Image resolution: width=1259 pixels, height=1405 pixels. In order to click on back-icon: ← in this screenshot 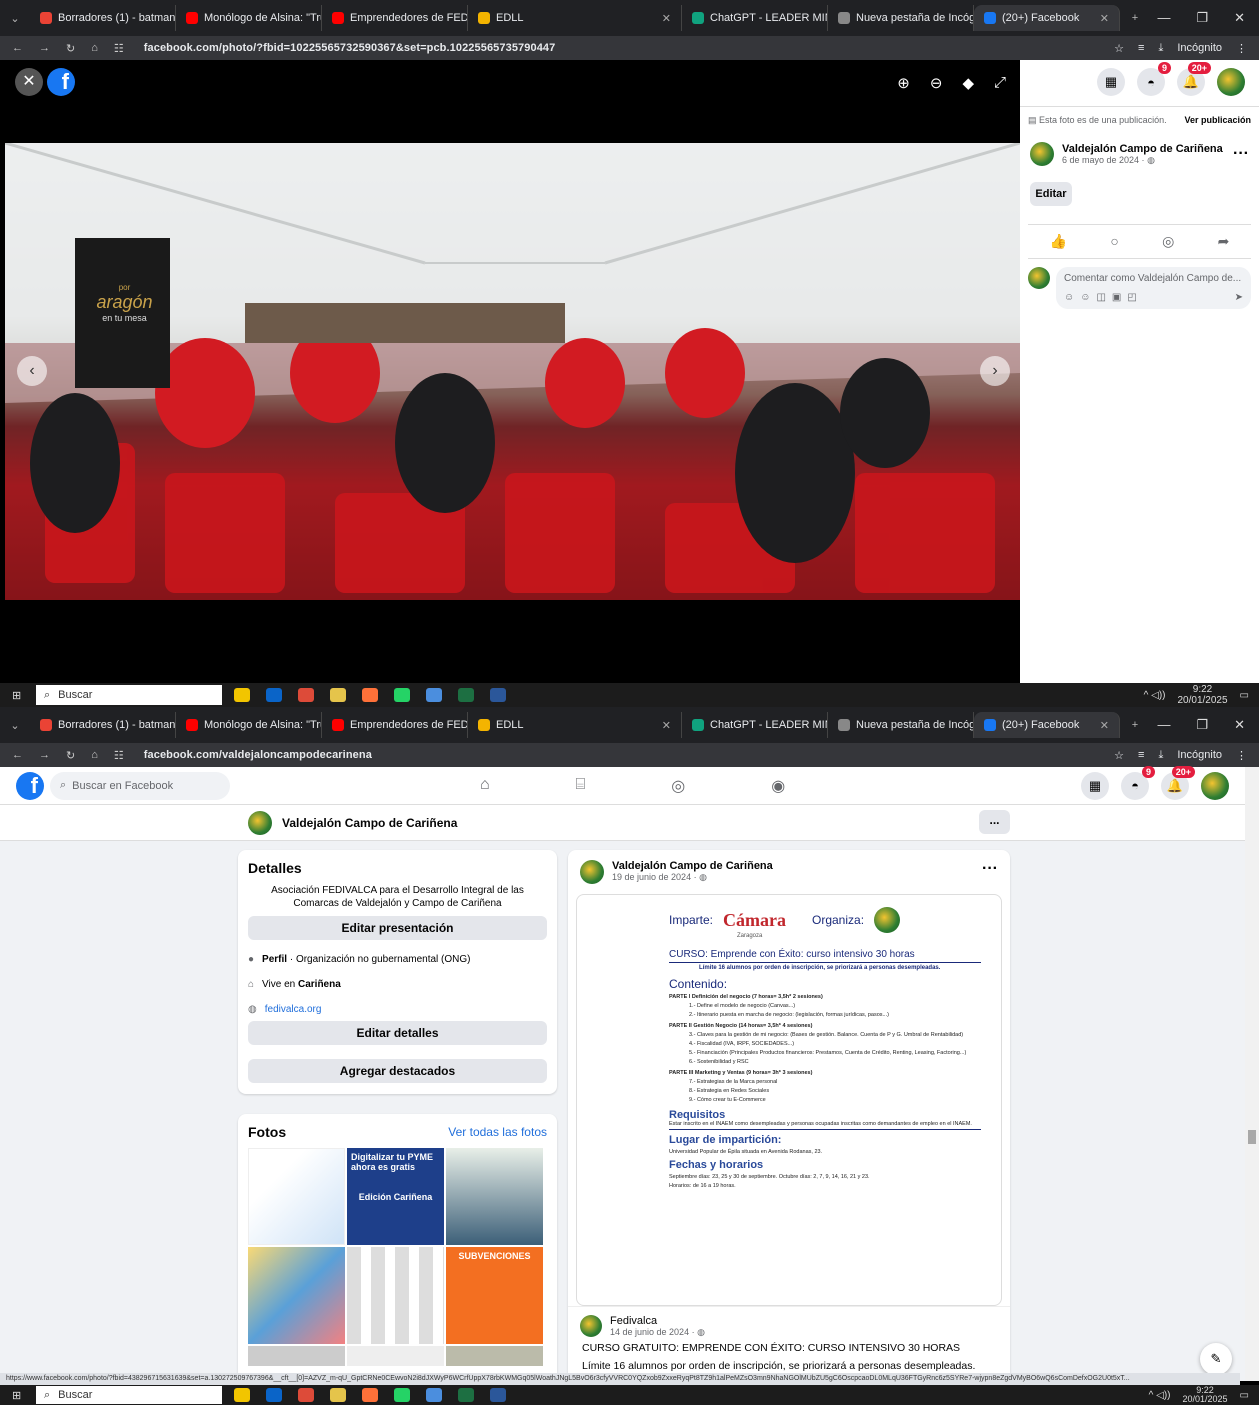, I will do `click(17, 48)`.